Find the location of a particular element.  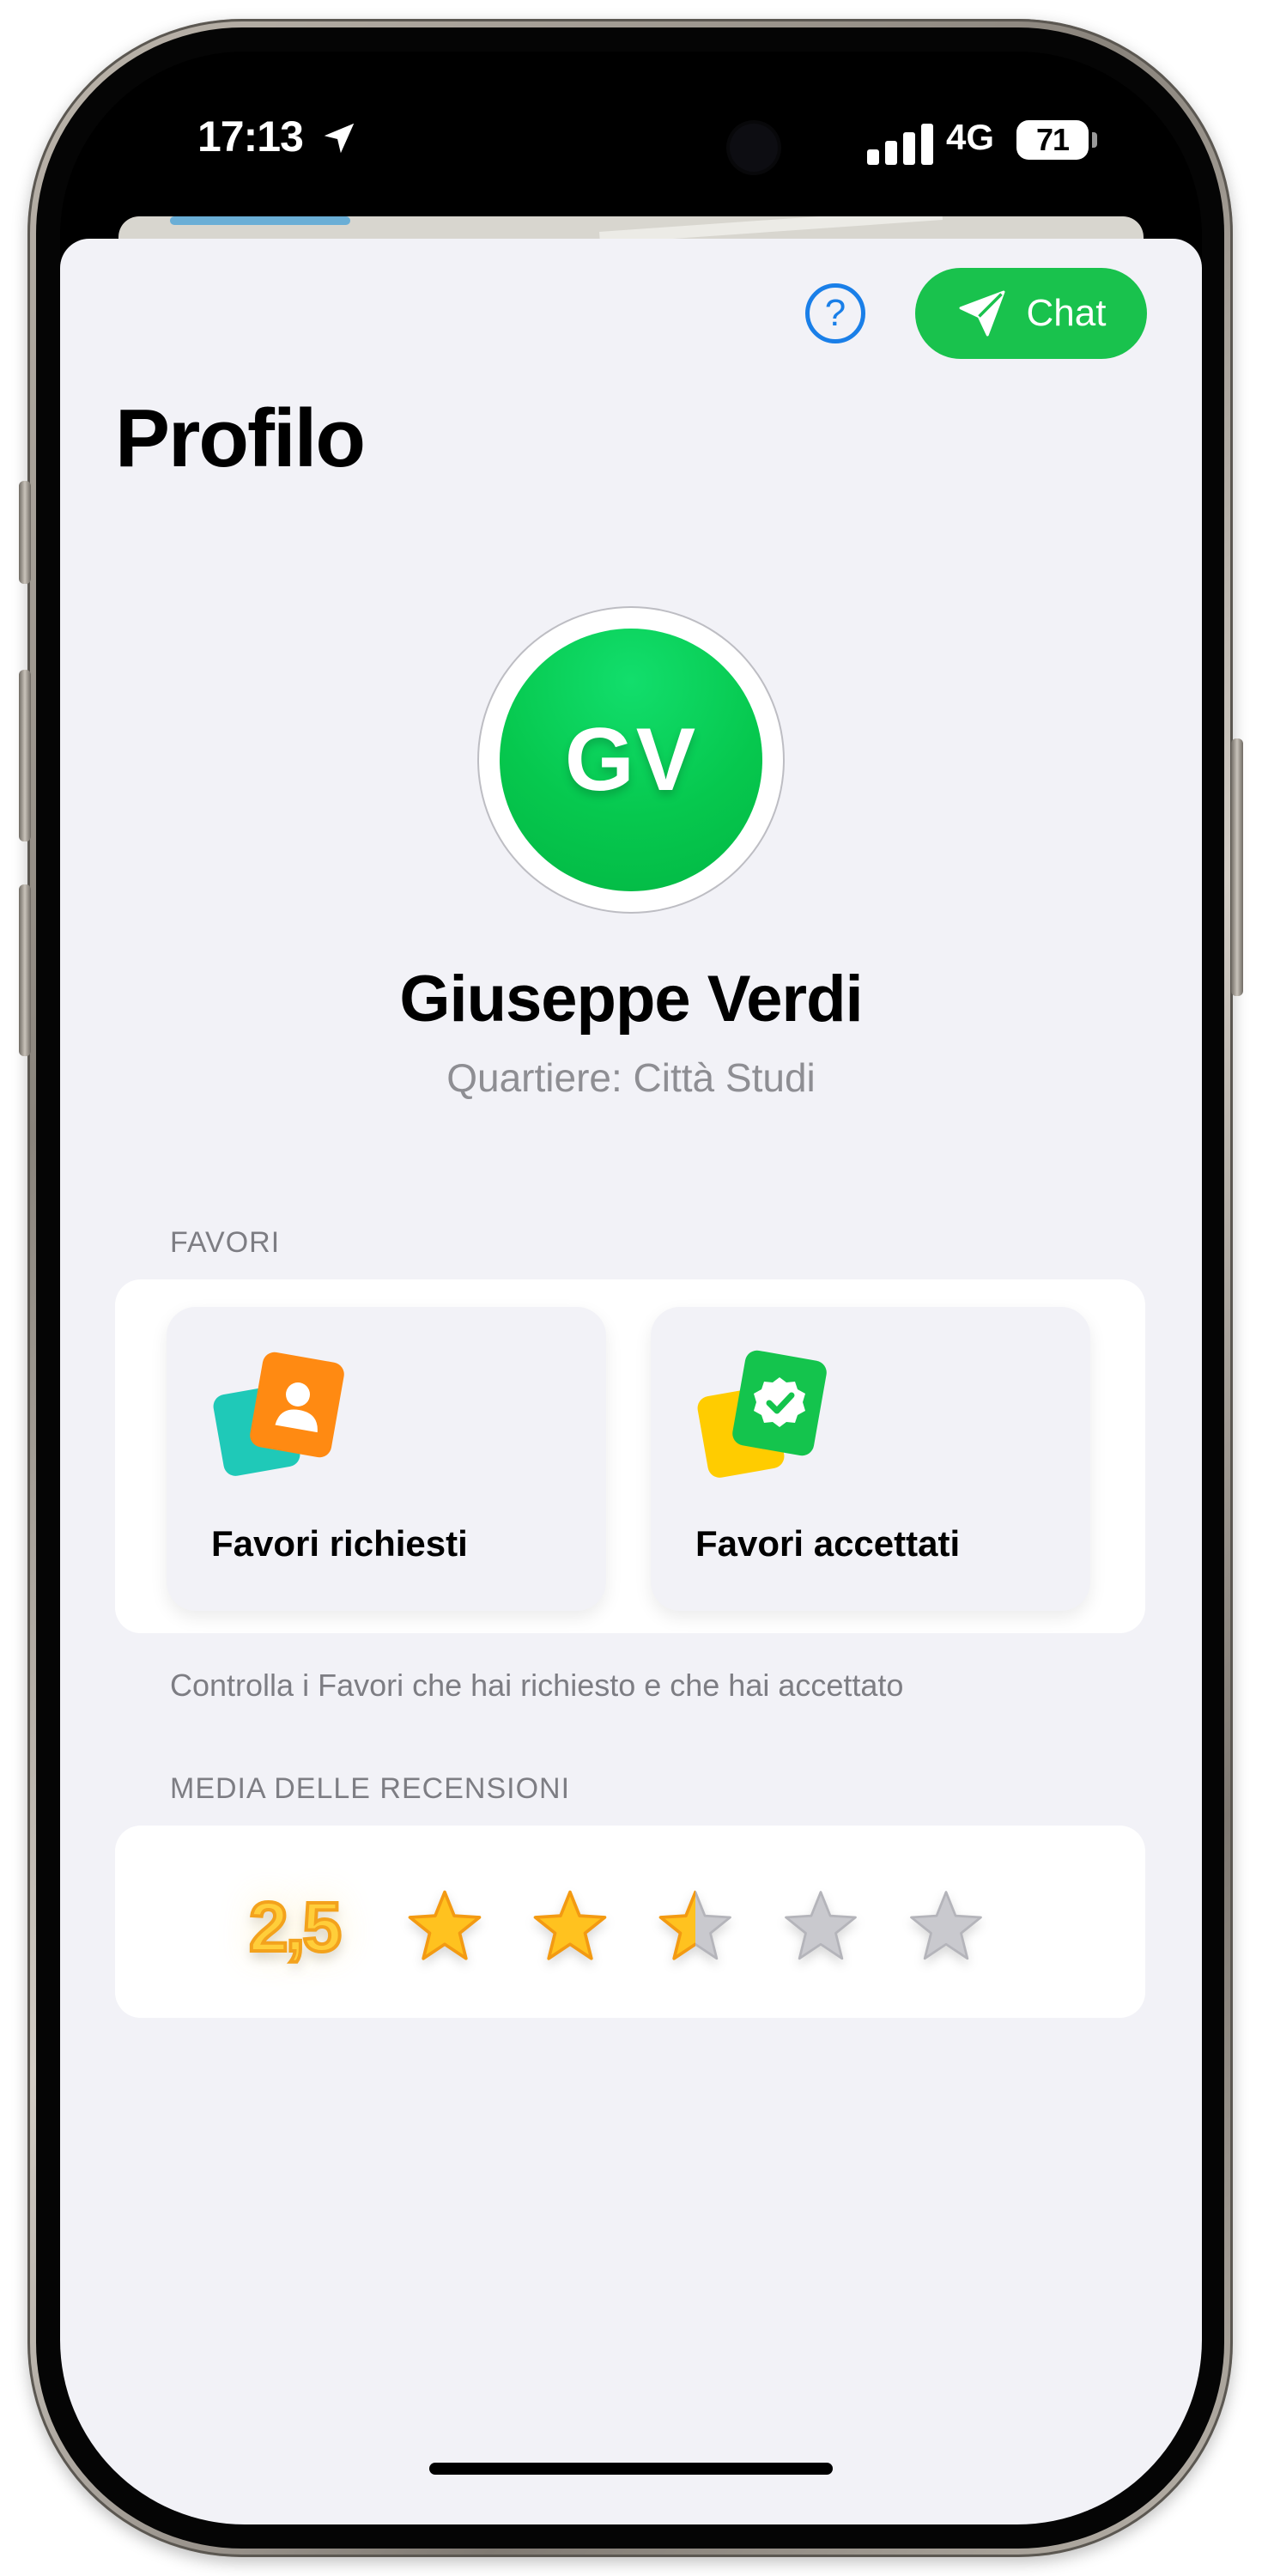

accepted-favors-icon is located at coordinates (762, 1414).